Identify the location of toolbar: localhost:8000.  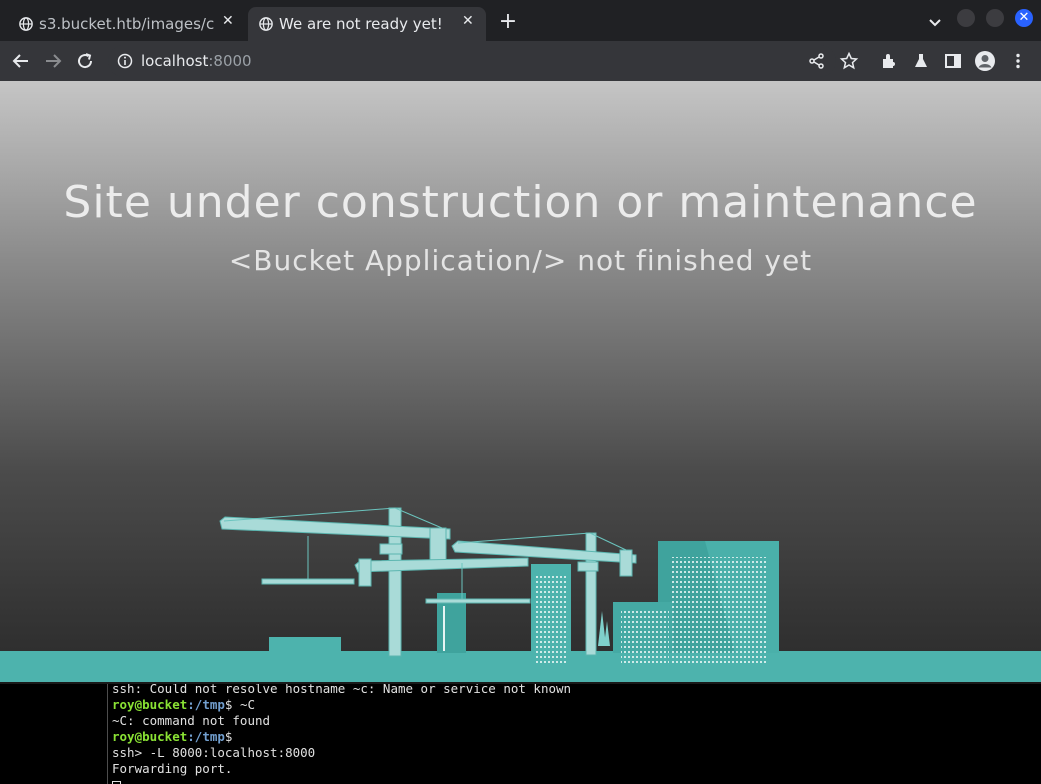
(520, 61).